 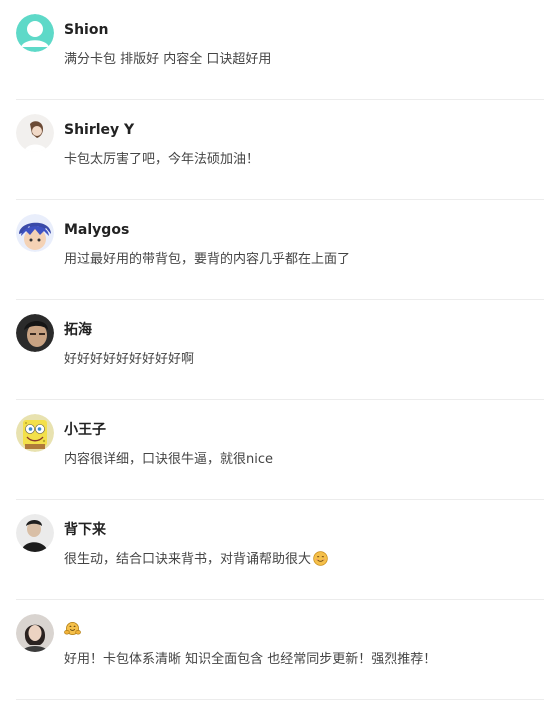 I want to click on commenter-name, so click(x=72, y=630).